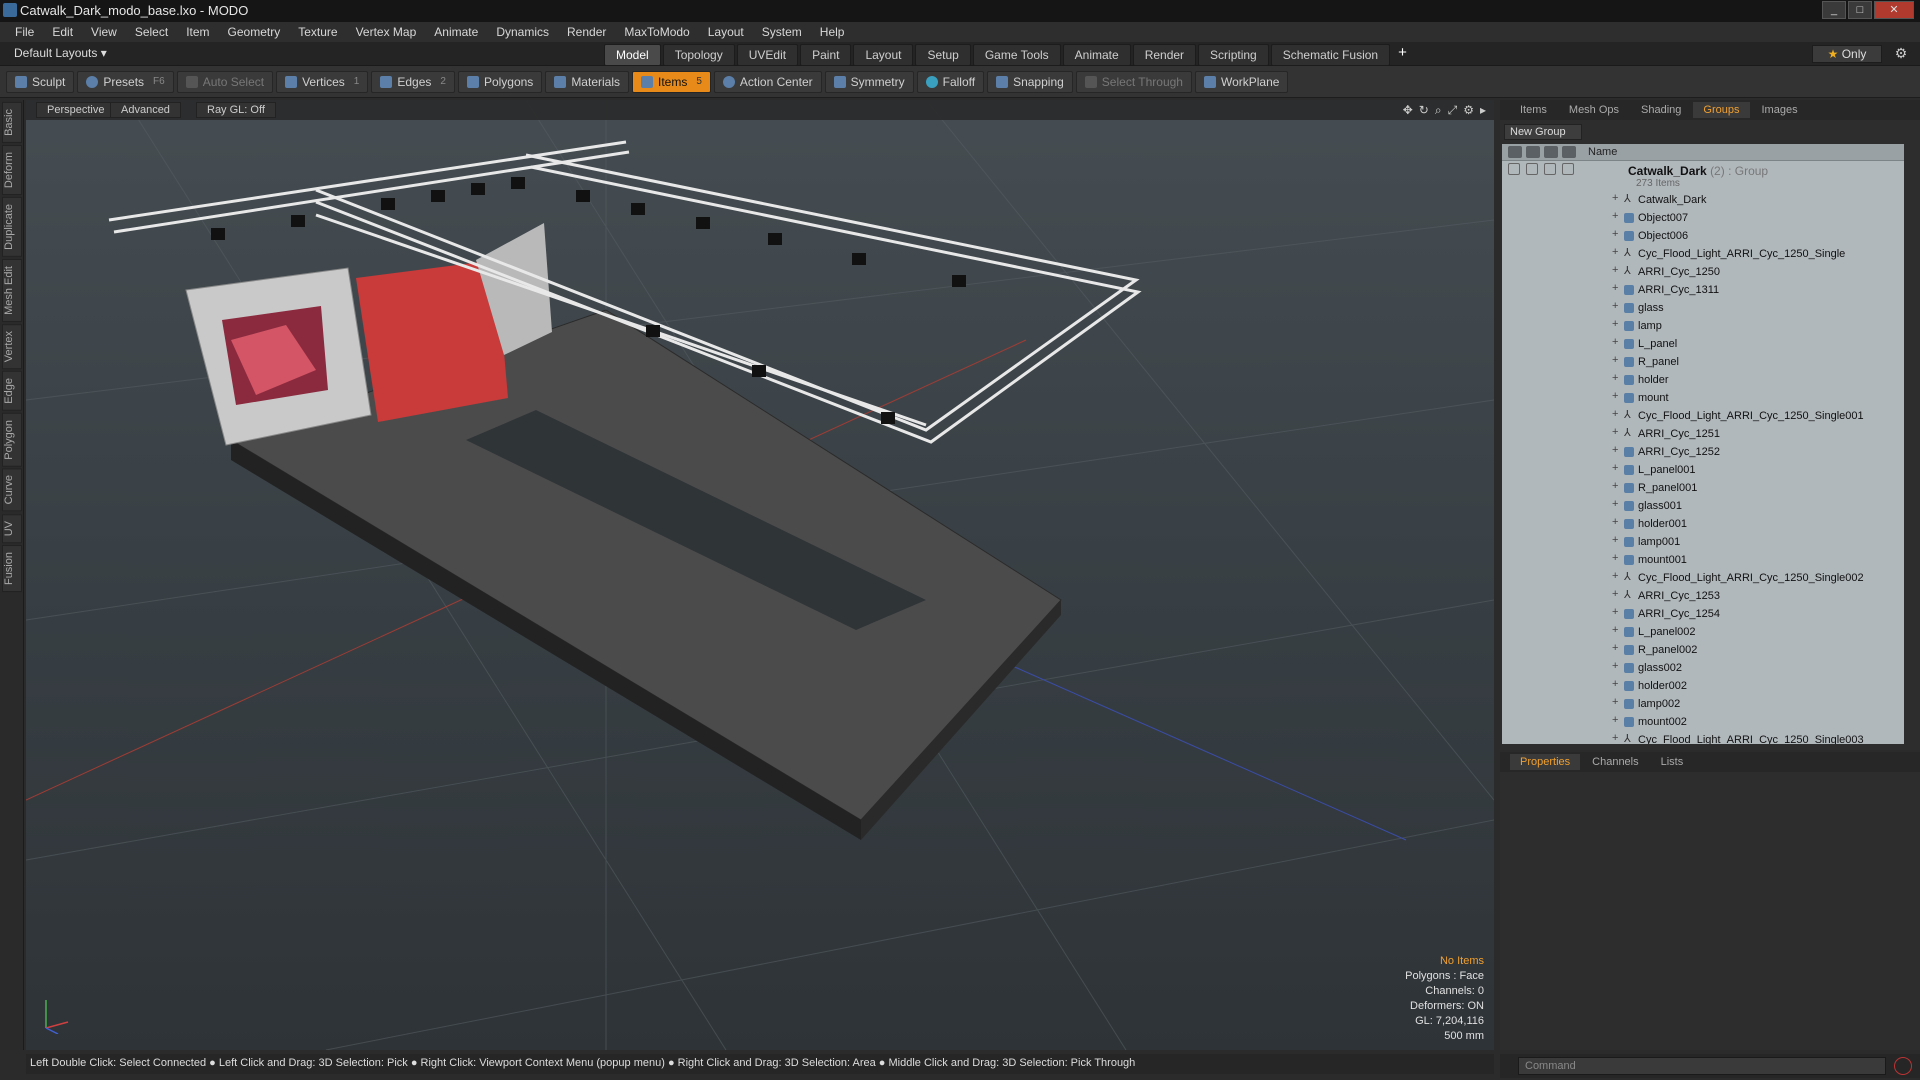  What do you see at coordinates (1550, 169) in the screenshot?
I see `group-lock-toggle` at bounding box center [1550, 169].